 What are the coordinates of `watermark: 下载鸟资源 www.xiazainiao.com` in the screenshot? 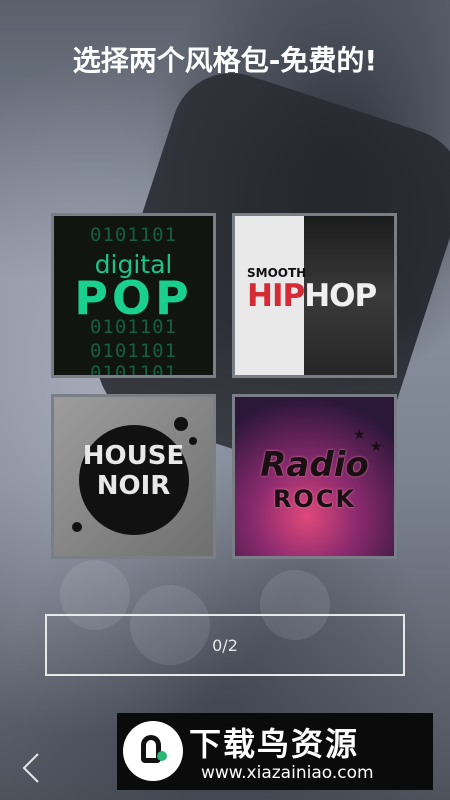 It's located at (275, 751).